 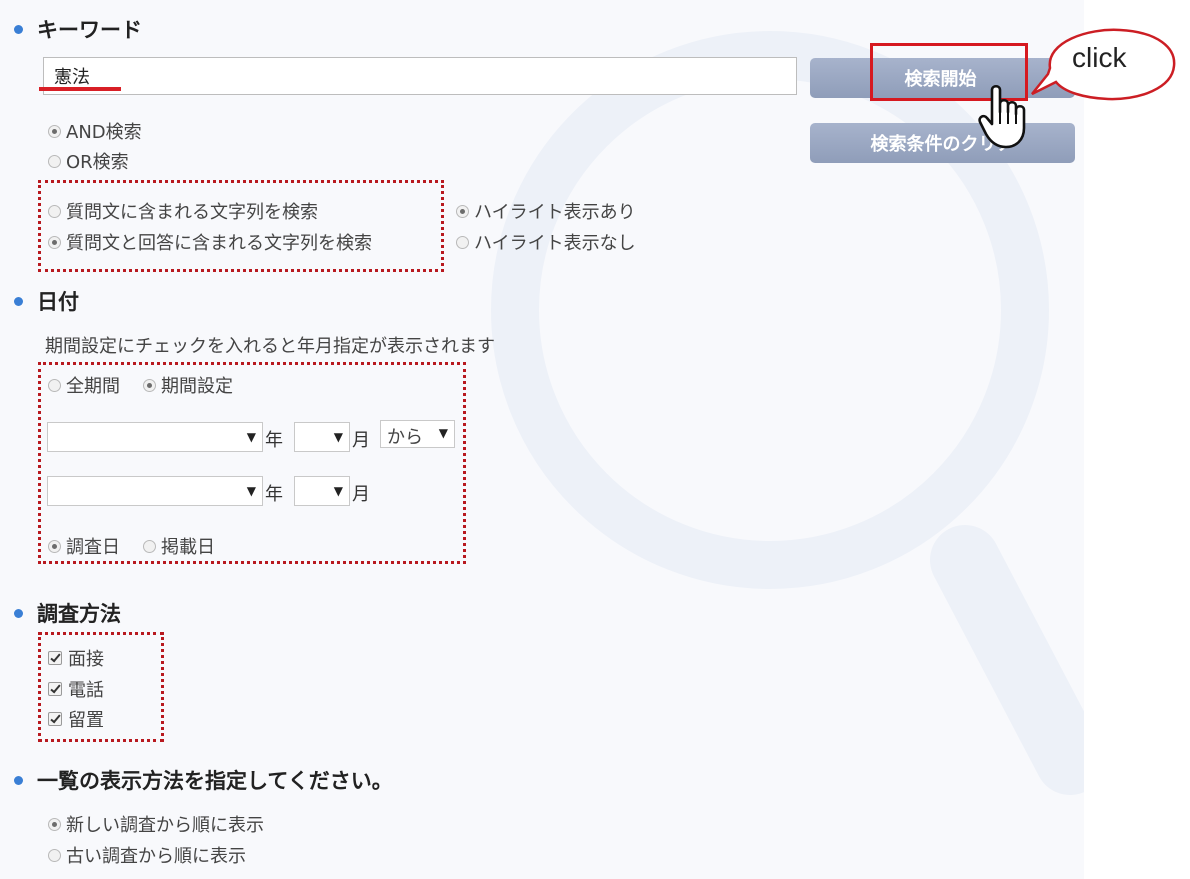 What do you see at coordinates (241, 226) in the screenshot?
I see `scope-options-annotation` at bounding box center [241, 226].